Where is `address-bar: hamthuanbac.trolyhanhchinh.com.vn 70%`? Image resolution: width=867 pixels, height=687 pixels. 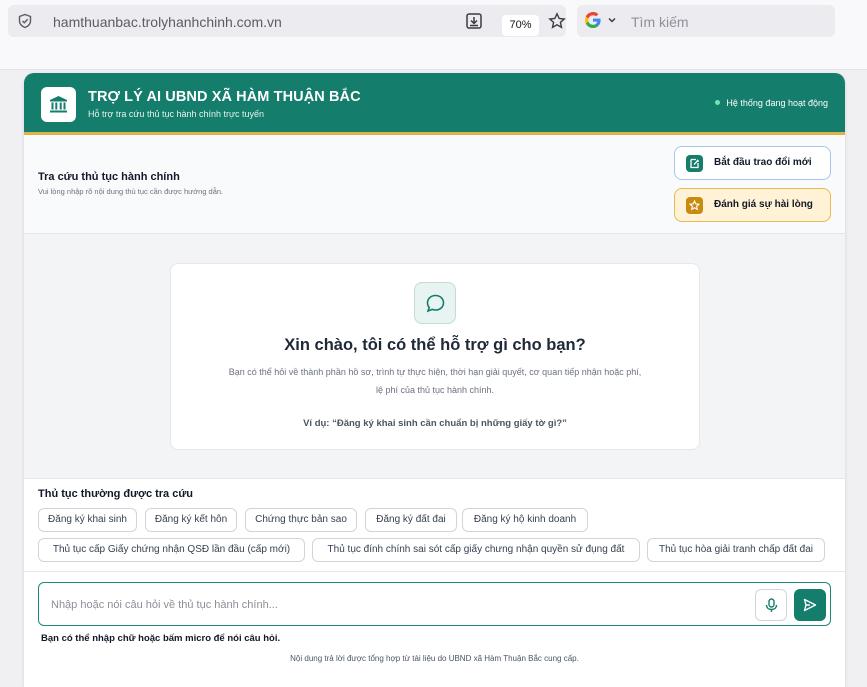 address-bar: hamthuanbac.trolyhanhchinh.com.vn 70% is located at coordinates (287, 21).